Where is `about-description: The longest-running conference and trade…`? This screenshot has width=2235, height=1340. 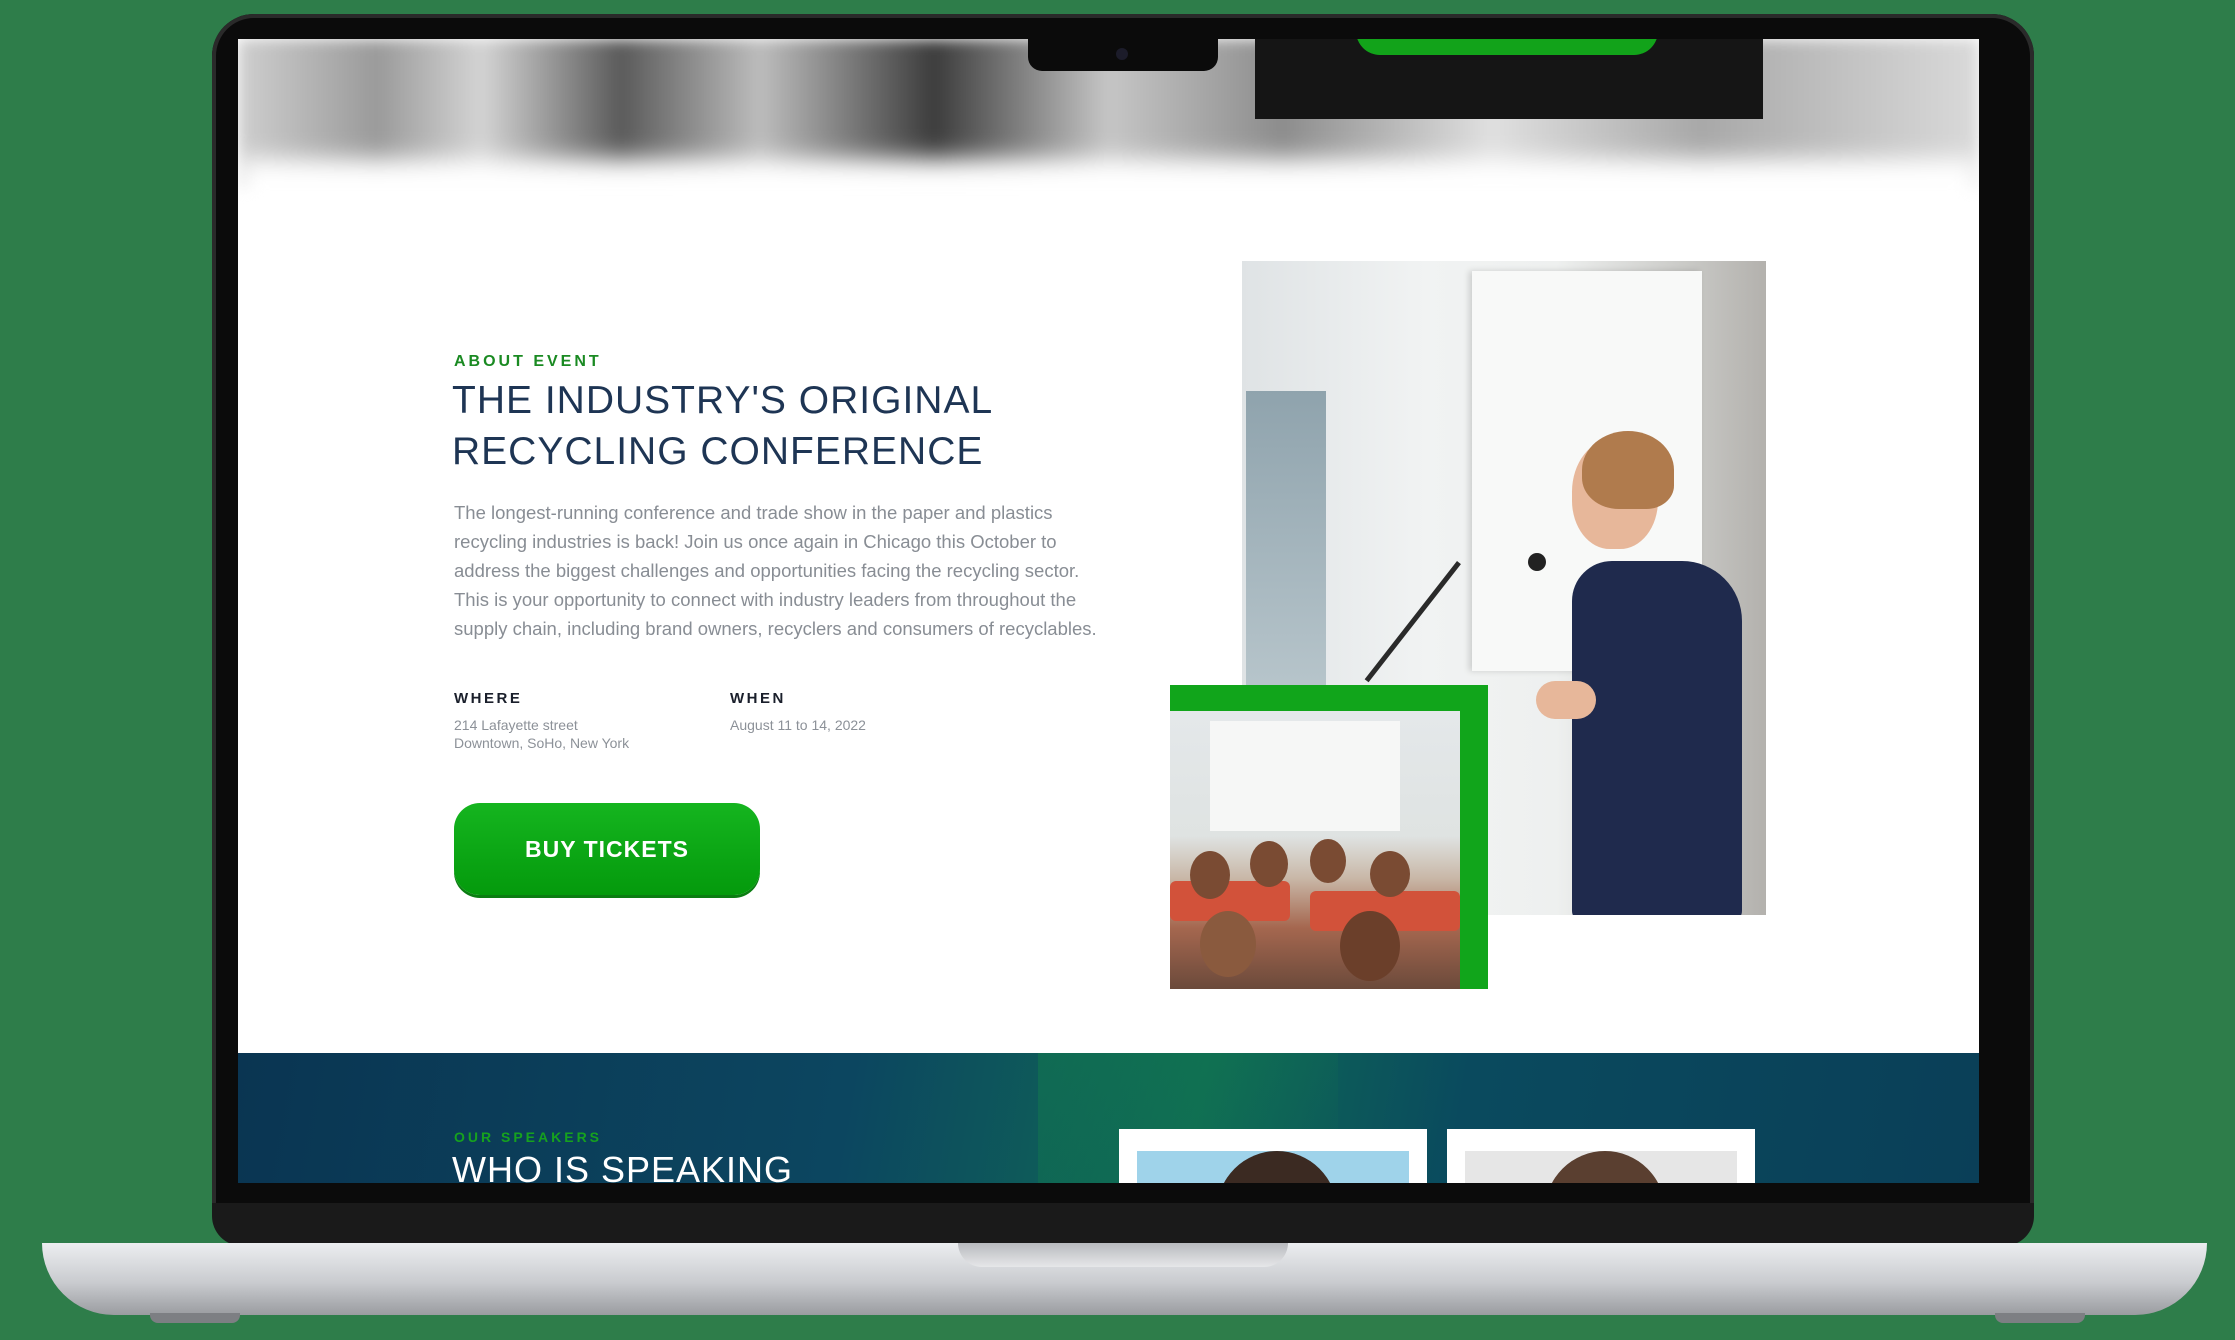 about-description: The longest-running conference and trade… is located at coordinates (775, 570).